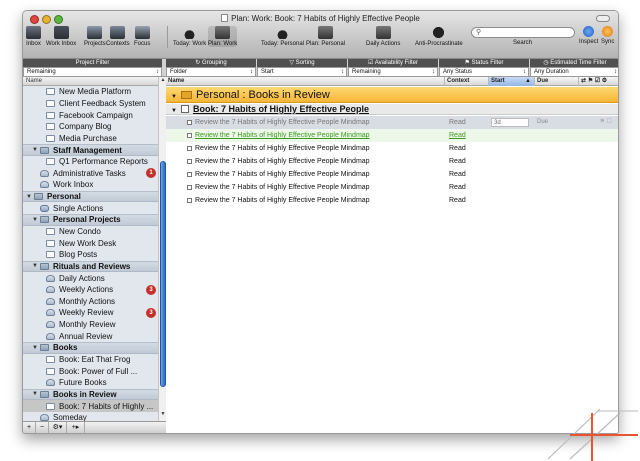  I want to click on sidebar-item: ▼ Staff Management, so click(94, 150).